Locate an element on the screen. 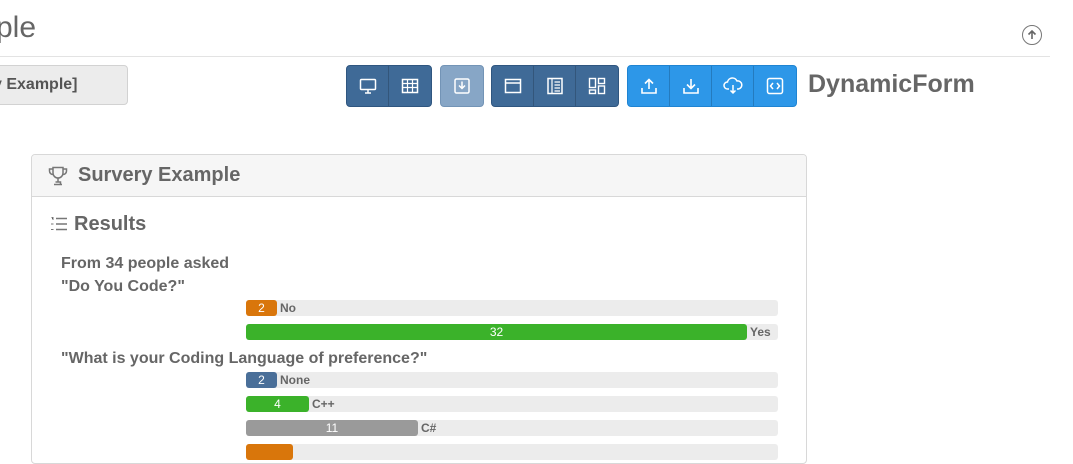 The width and height of the screenshot is (1073, 464). monitor-icon is located at coordinates (367, 86).